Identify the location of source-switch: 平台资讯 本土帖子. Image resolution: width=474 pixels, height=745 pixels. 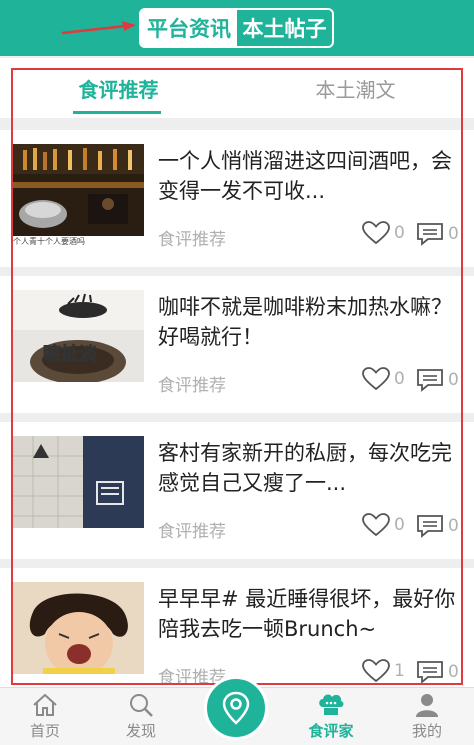
(236, 28).